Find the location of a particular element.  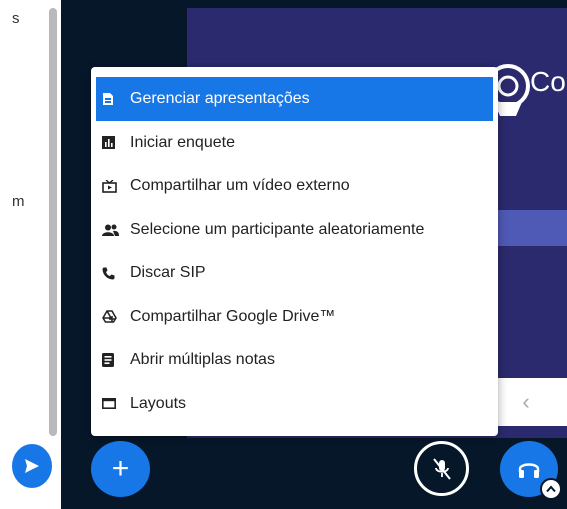

layout-icon is located at coordinates (113, 404).